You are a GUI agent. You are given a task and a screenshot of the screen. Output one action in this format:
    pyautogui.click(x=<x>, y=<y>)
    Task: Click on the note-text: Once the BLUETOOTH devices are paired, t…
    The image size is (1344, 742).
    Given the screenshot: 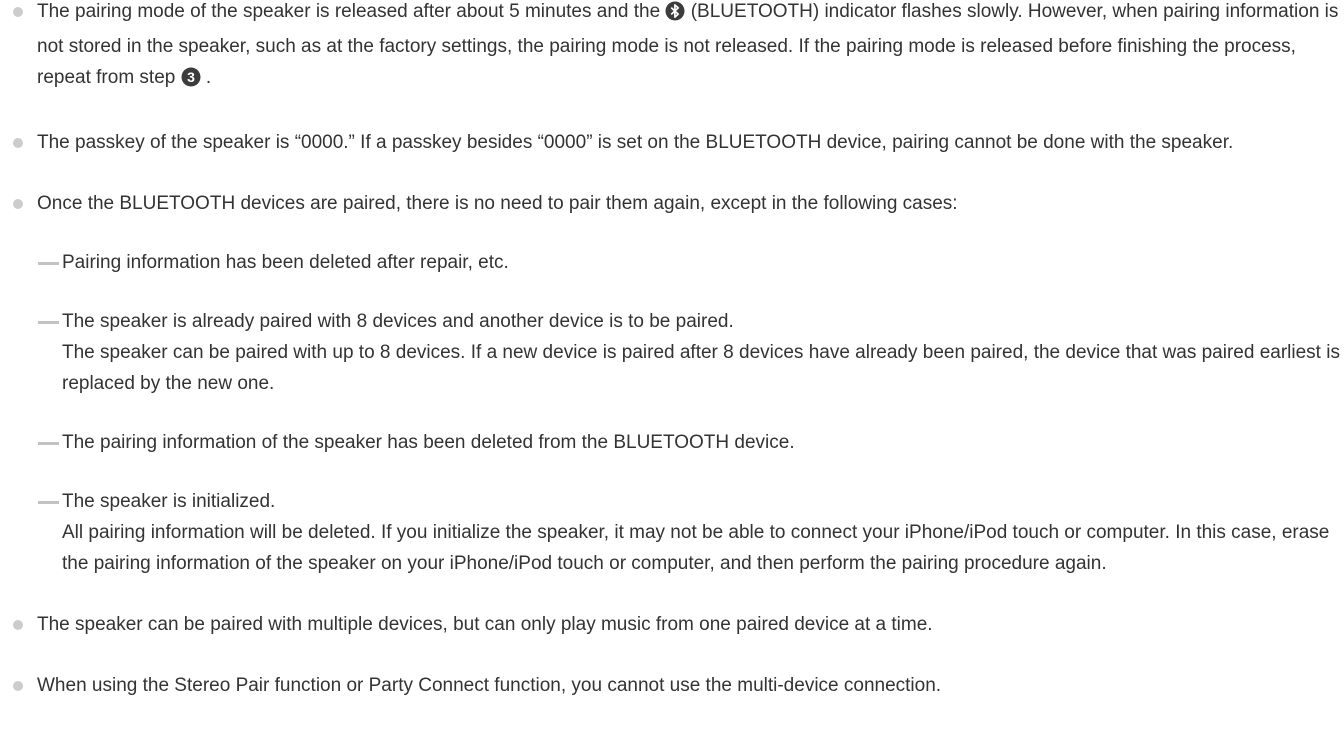 What is the action you would take?
    pyautogui.click(x=497, y=203)
    